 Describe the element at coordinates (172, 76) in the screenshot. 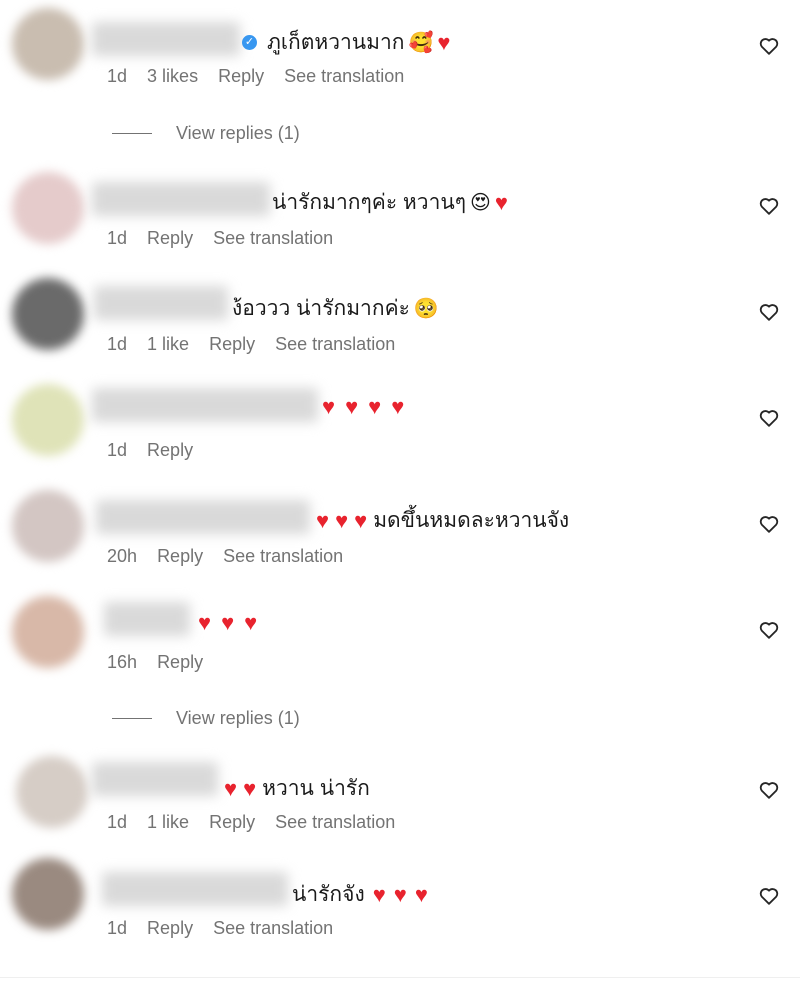

I see `likes-count: 3 likes` at that location.